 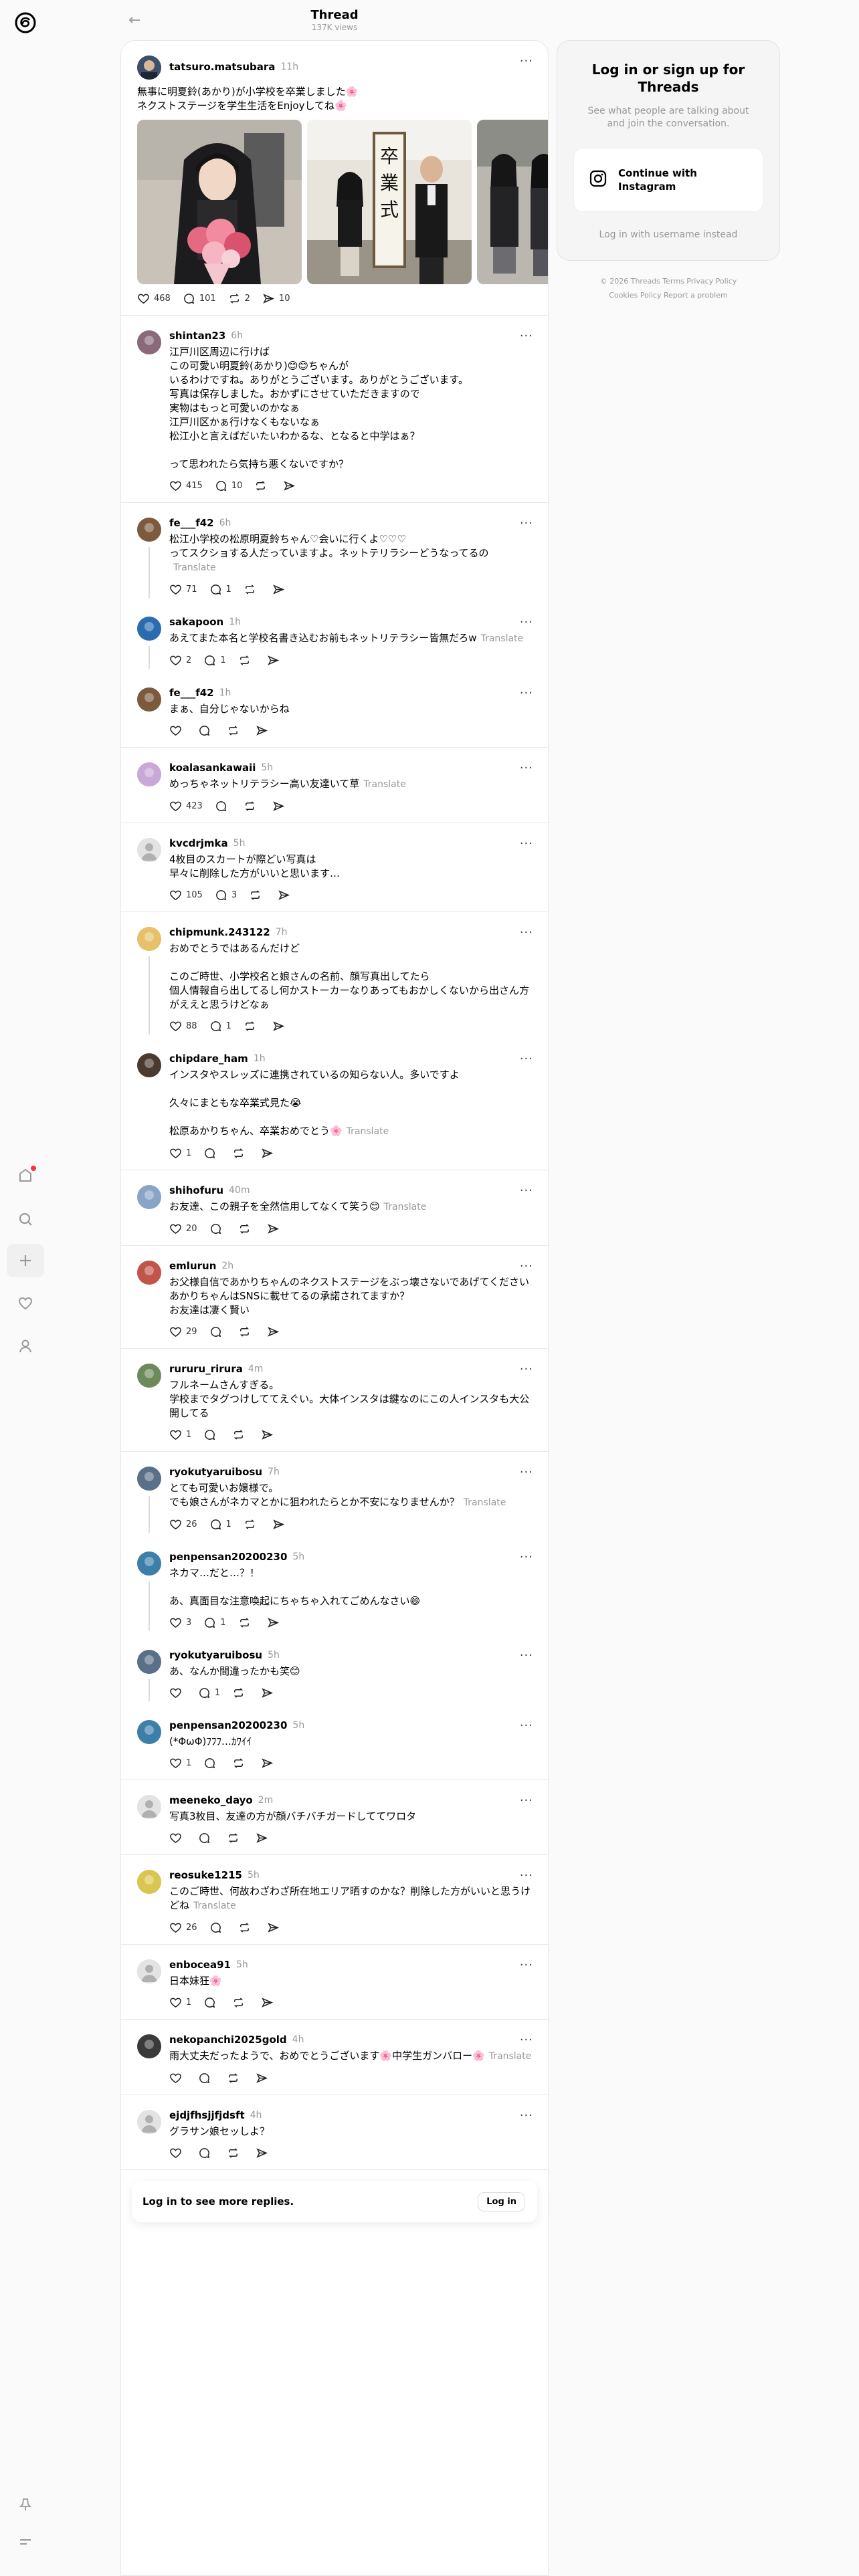 What do you see at coordinates (207, 2115) in the screenshot?
I see `reply-username: ejdjfhsjjfjdsft` at bounding box center [207, 2115].